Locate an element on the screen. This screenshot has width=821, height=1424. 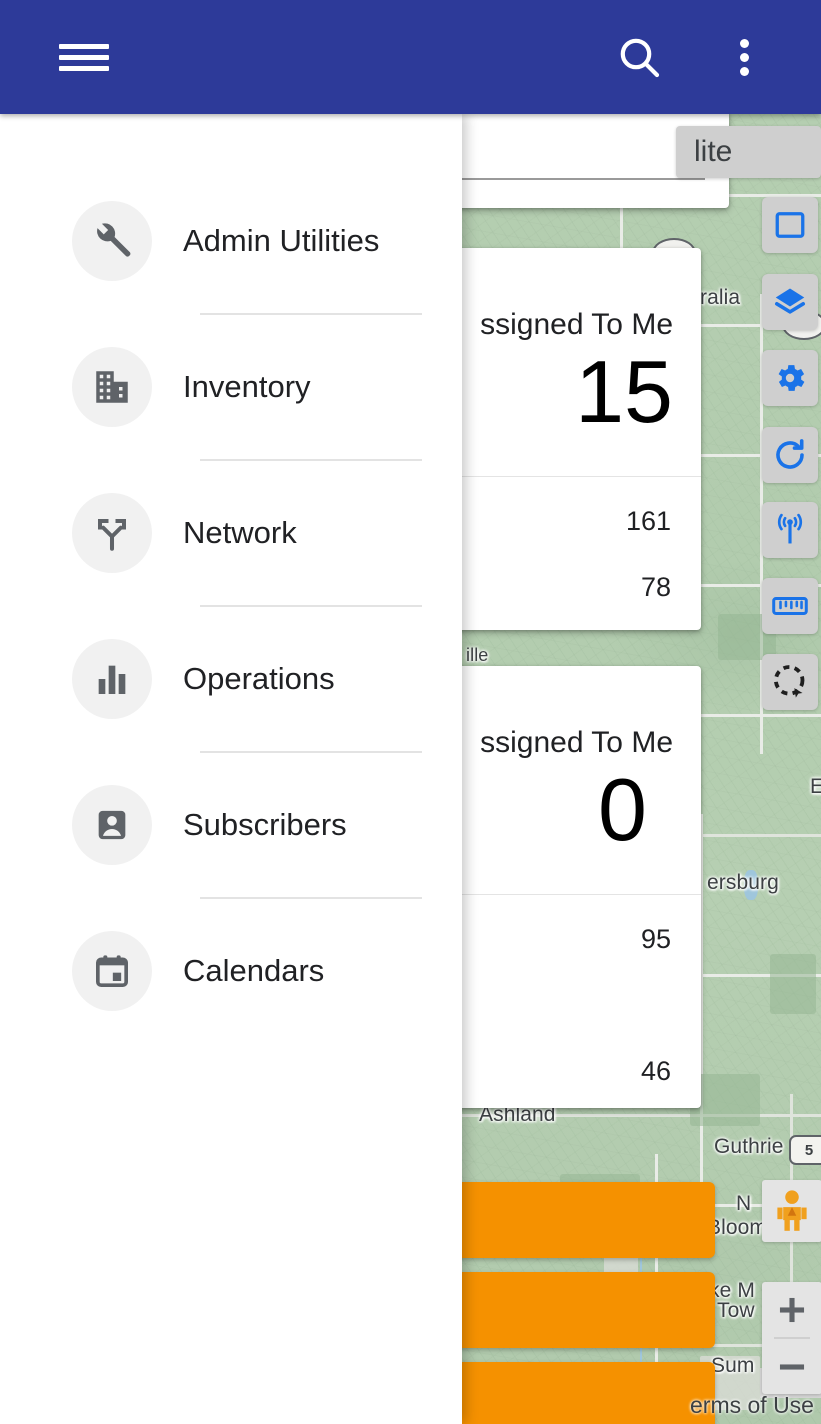
minus-icon is located at coordinates (792, 1366).